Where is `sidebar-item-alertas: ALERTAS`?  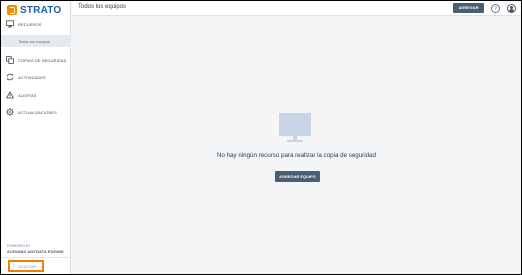
sidebar-item-alertas: ALERTAS is located at coordinates (36, 95).